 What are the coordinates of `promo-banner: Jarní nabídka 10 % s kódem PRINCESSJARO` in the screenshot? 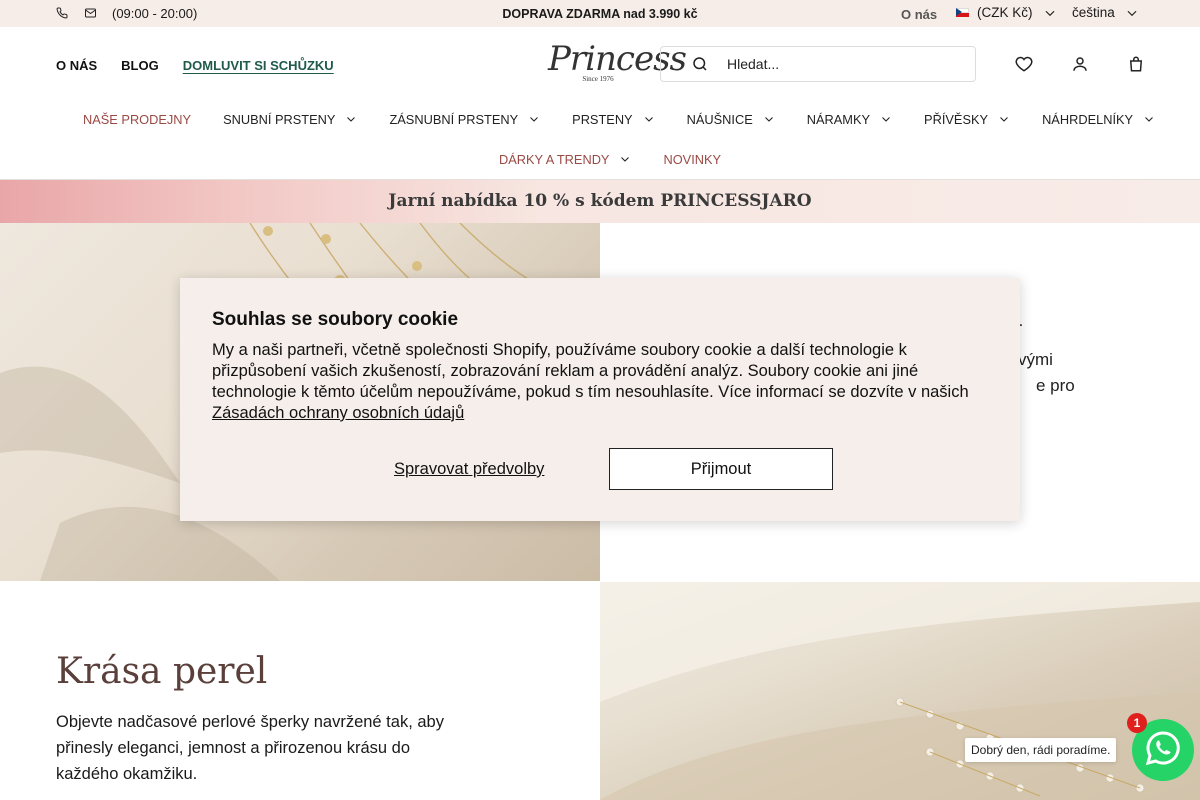 It's located at (600, 201).